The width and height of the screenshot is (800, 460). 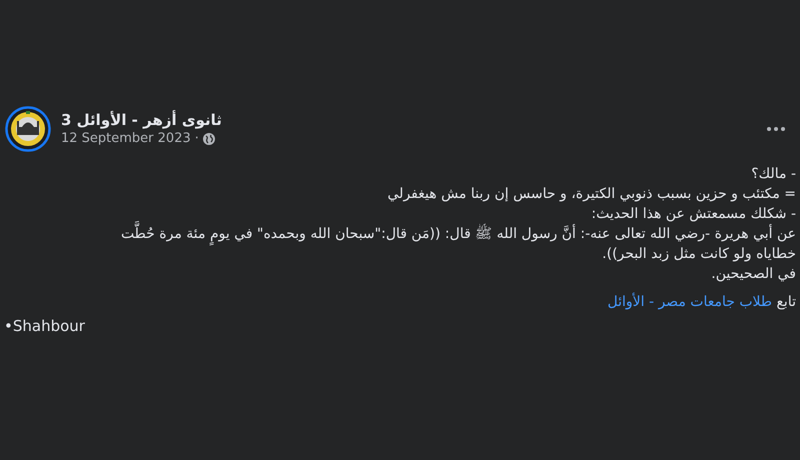 What do you see at coordinates (44, 326) in the screenshot?
I see `signature-text: •Shahbour` at bounding box center [44, 326].